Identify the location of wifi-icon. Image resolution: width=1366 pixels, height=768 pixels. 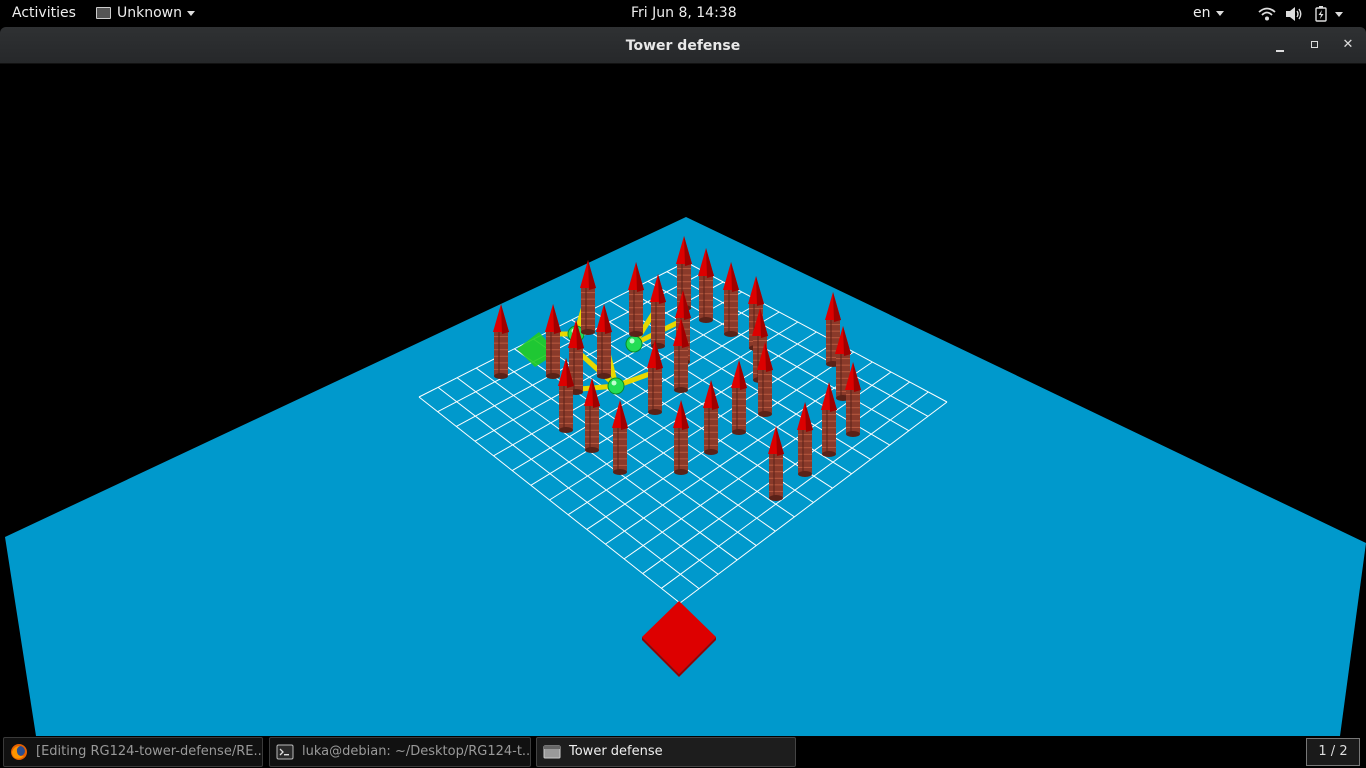
(1267, 14).